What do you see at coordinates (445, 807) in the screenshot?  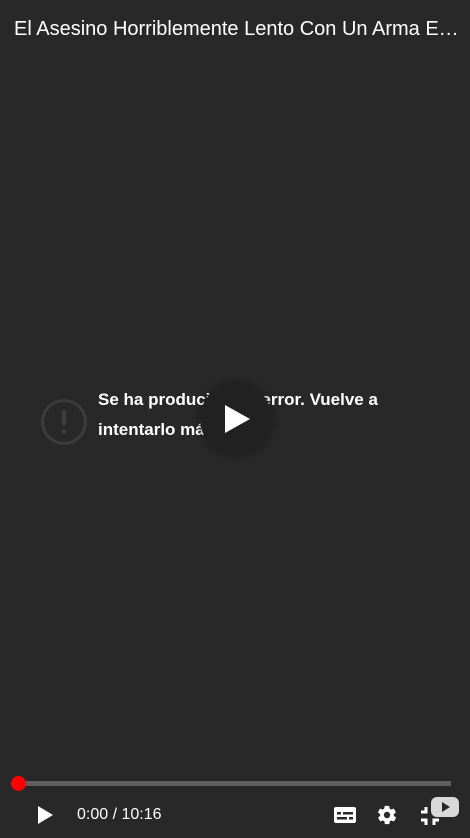 I see `youtube-logo-icon` at bounding box center [445, 807].